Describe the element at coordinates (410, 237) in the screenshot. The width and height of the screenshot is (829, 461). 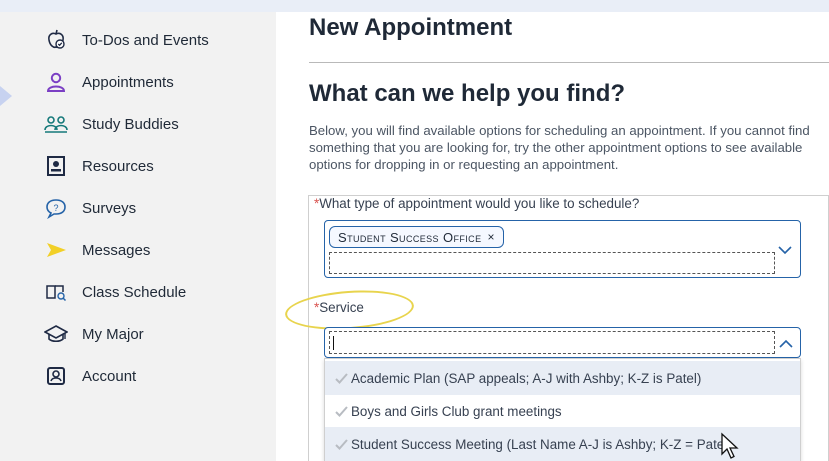
I see `chip-label: Student Success Office` at that location.